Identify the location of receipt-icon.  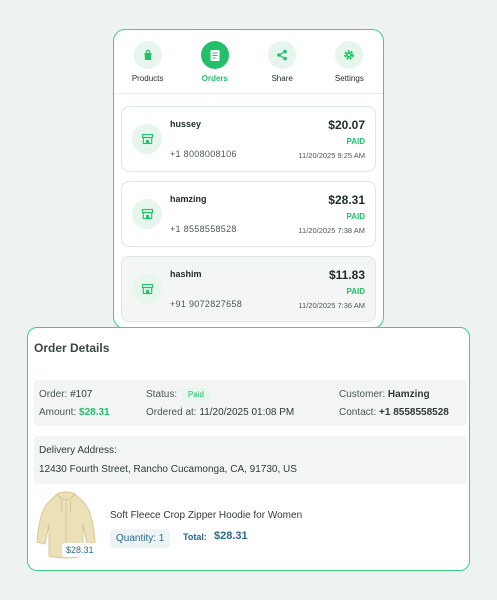
(214, 55).